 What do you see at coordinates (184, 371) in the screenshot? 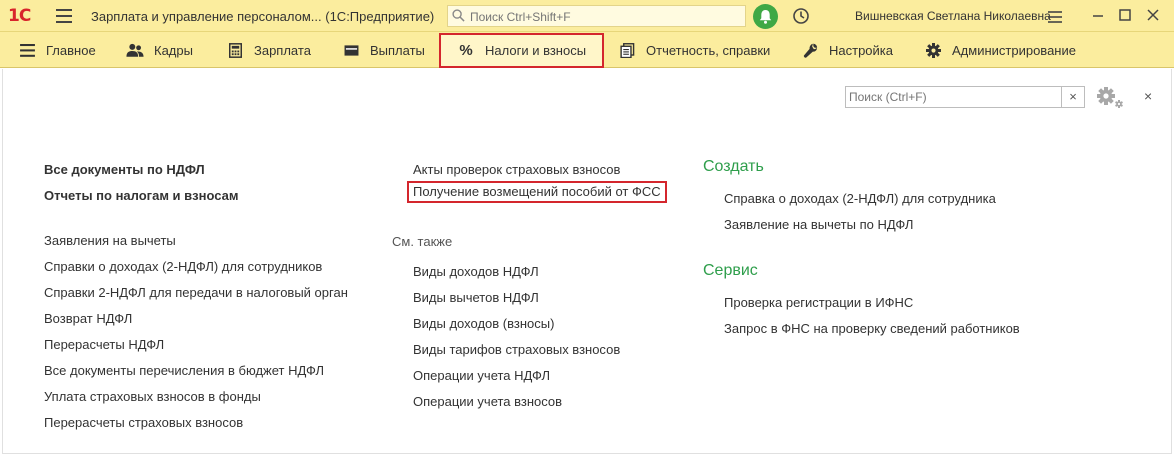
I see `link-ndfl-budget-transfers: Все документы перечисления в бюджет НДФЛ` at bounding box center [184, 371].